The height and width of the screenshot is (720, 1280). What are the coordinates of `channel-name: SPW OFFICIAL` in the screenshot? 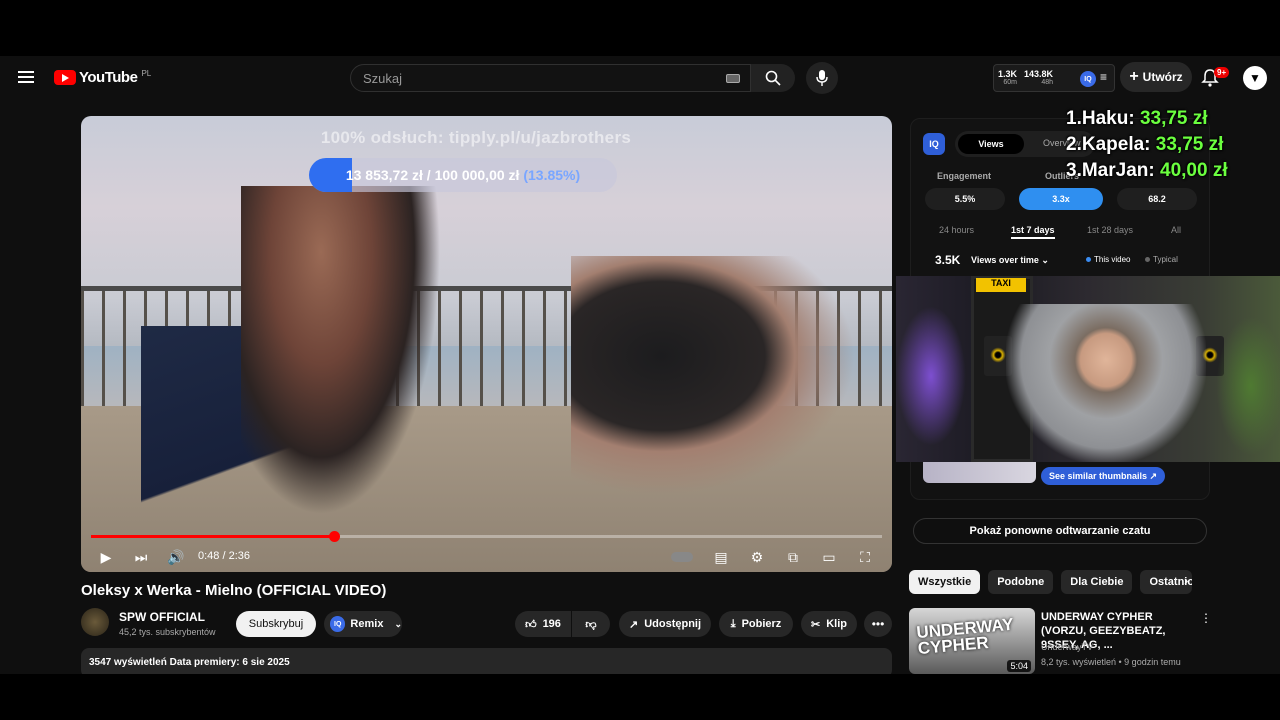 It's located at (162, 617).